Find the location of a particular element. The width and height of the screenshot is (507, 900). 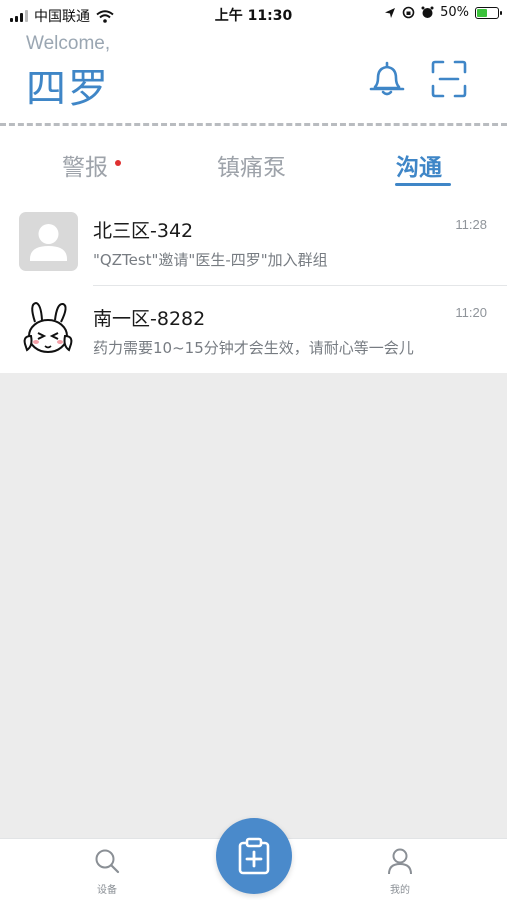

active-tab-indicator is located at coordinates (423, 184).